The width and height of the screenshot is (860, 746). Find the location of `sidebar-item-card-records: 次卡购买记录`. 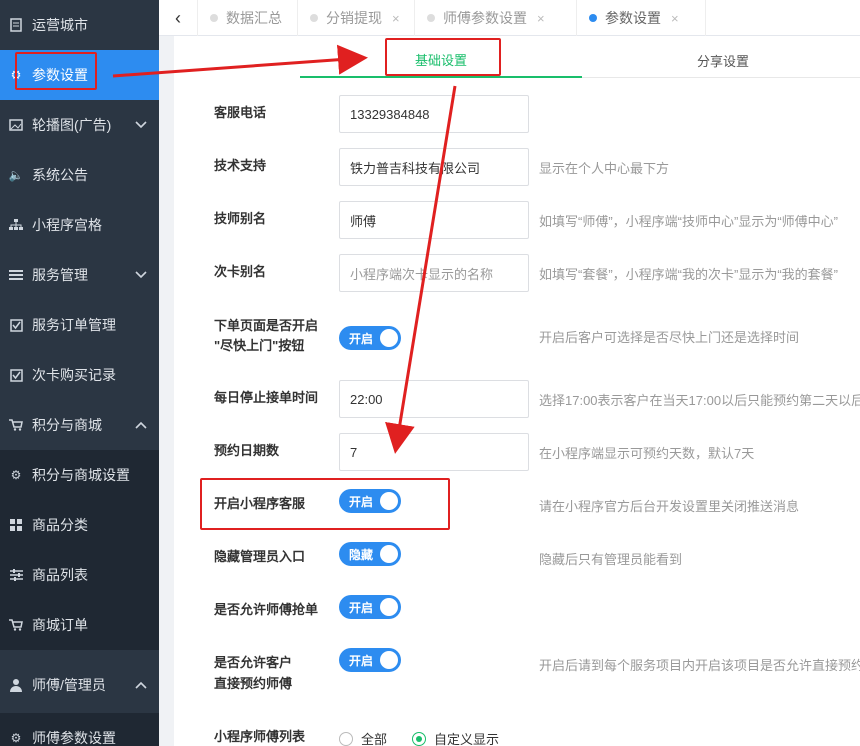

sidebar-item-card-records: 次卡购买记录 is located at coordinates (79, 375).